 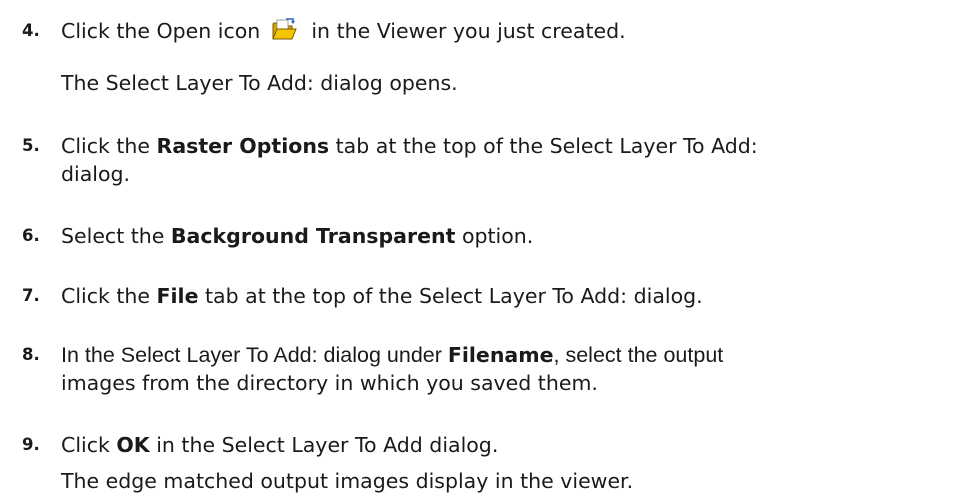 I want to click on step-text-pre: In the Select Layer To Add: dialog under, so click(x=254, y=355).